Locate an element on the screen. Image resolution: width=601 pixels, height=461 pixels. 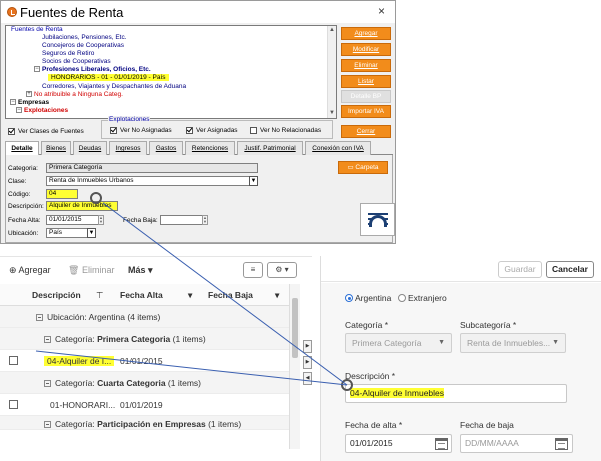
agregar-button: Agregar is located at coordinates (366, 33).